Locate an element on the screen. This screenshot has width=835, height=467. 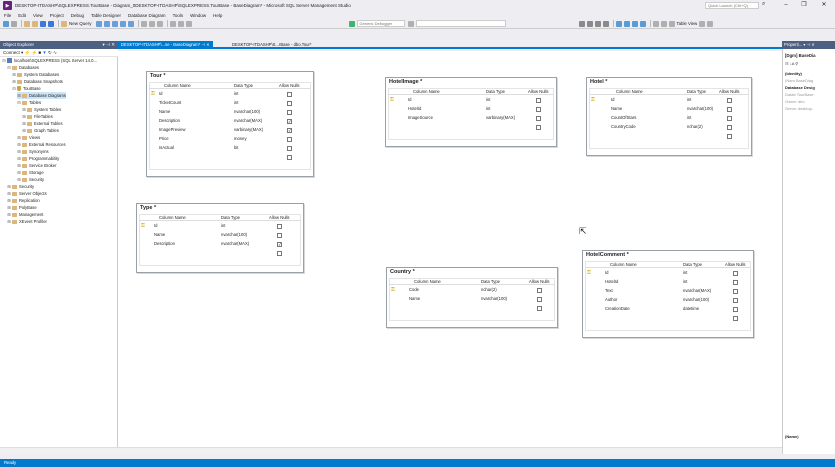
column-row: HotelId int is located at coordinates (471, 109).